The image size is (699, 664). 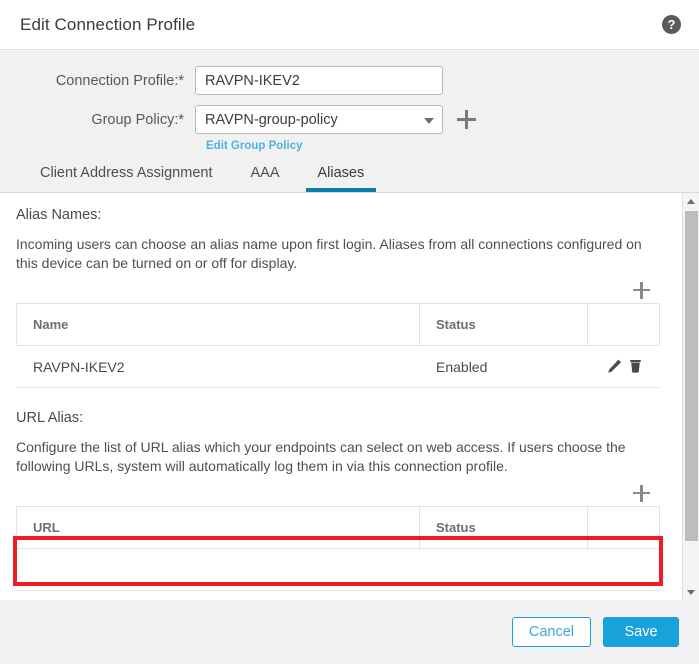 What do you see at coordinates (349, 25) in the screenshot?
I see `dialog-header: Edit Connection Profile ?` at bounding box center [349, 25].